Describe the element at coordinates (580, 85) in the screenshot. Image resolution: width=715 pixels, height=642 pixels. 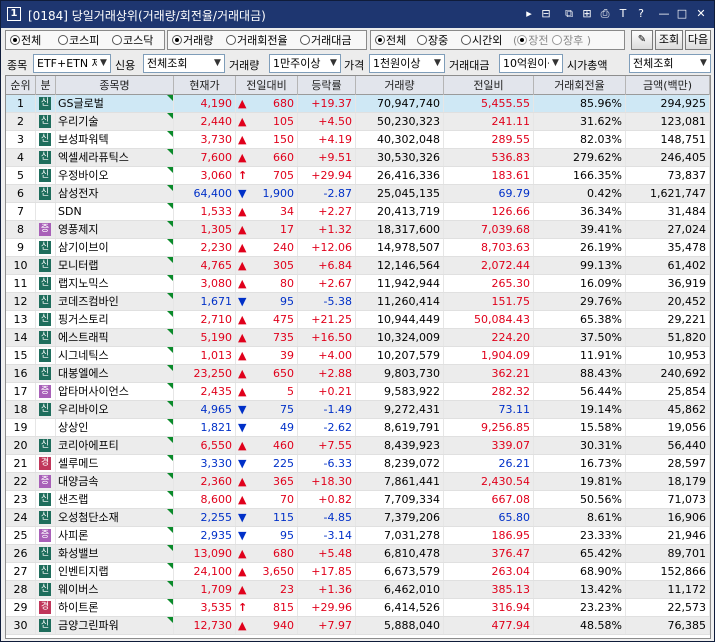
I see `header-turnover: 거래회전율` at that location.